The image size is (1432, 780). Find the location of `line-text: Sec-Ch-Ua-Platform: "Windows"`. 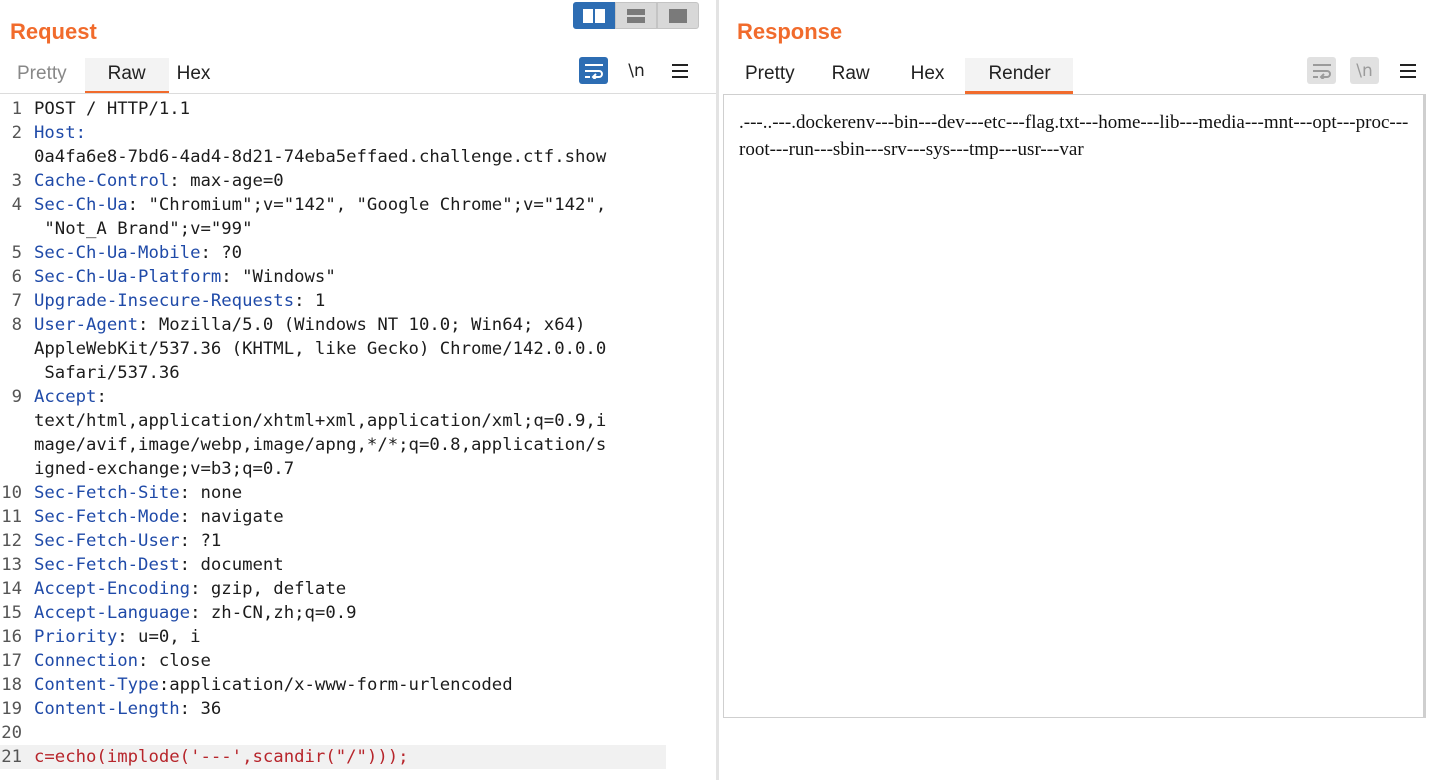

line-text: Sec-Ch-Ua-Platform: "Windows" is located at coordinates (185, 277).